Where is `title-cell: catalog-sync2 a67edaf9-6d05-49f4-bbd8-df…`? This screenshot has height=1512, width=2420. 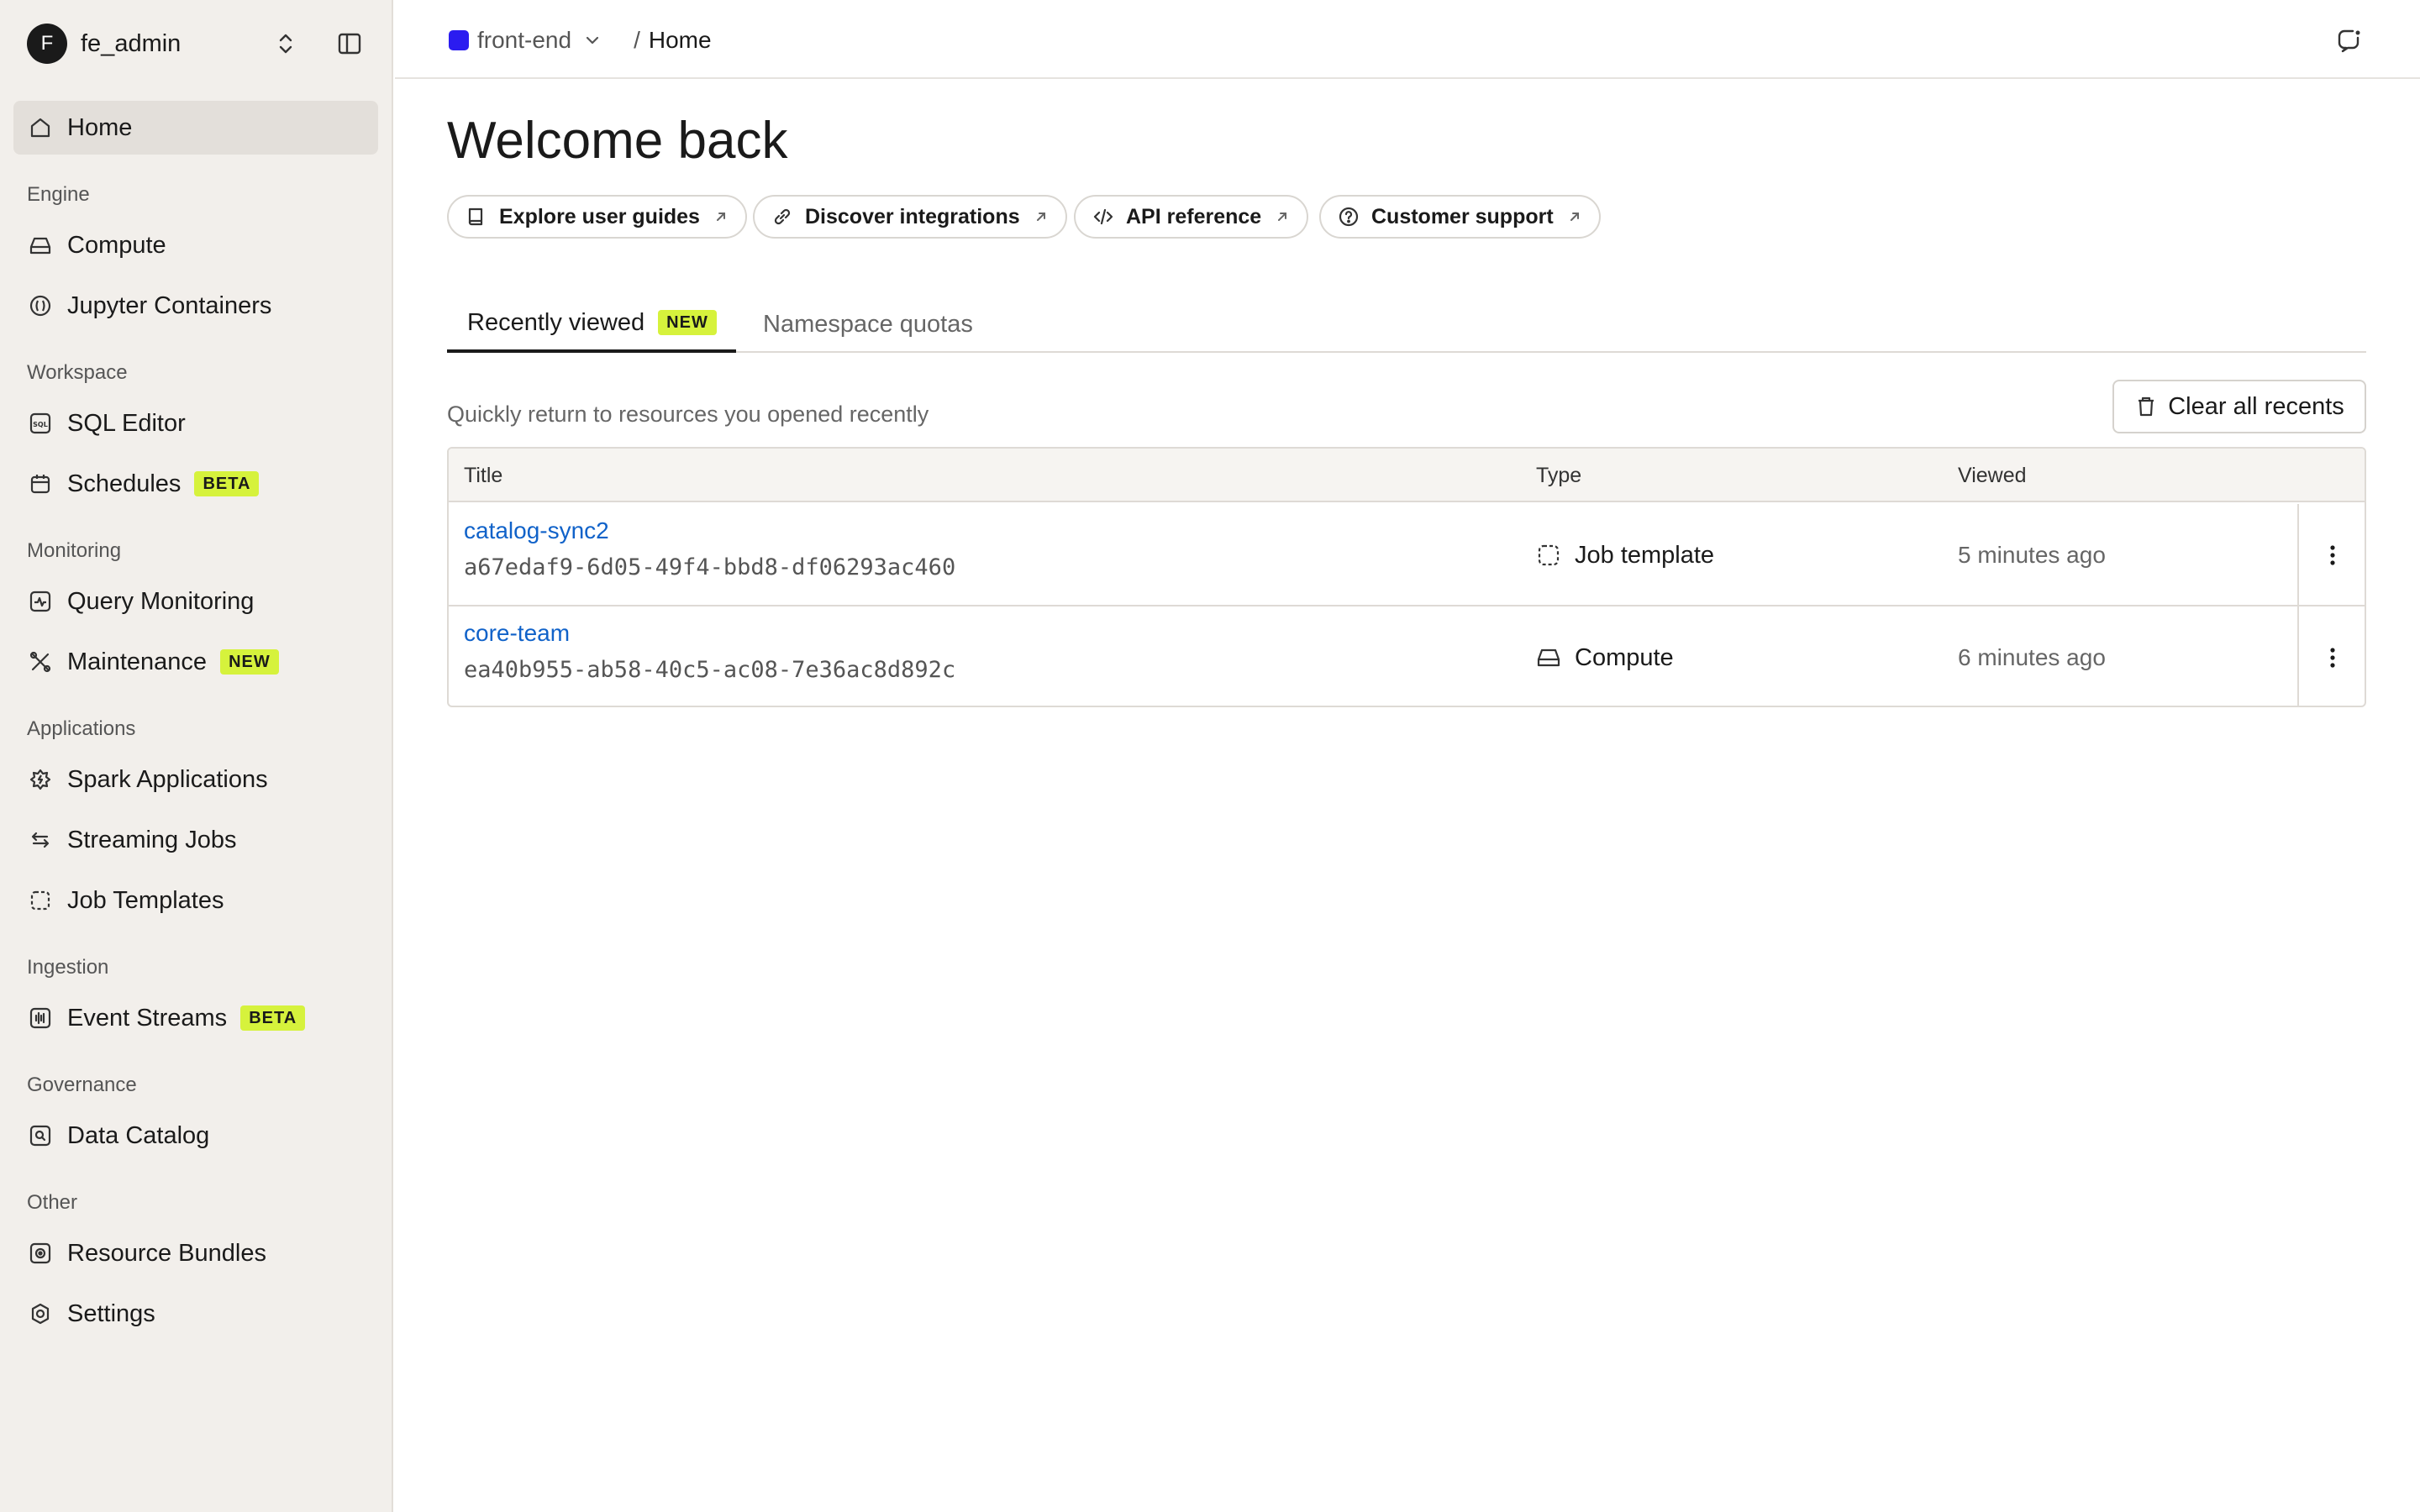
title-cell: catalog-sync2 a67edaf9-6d05-49f4-bbd8-df… is located at coordinates (709, 548).